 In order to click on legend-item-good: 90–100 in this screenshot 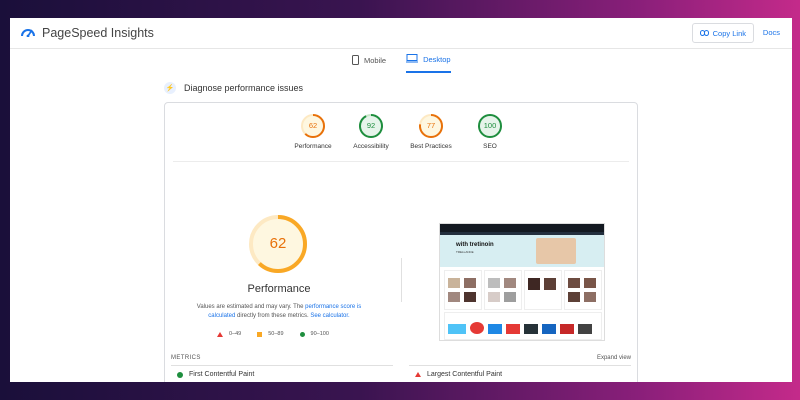, I will do `click(314, 334)`.